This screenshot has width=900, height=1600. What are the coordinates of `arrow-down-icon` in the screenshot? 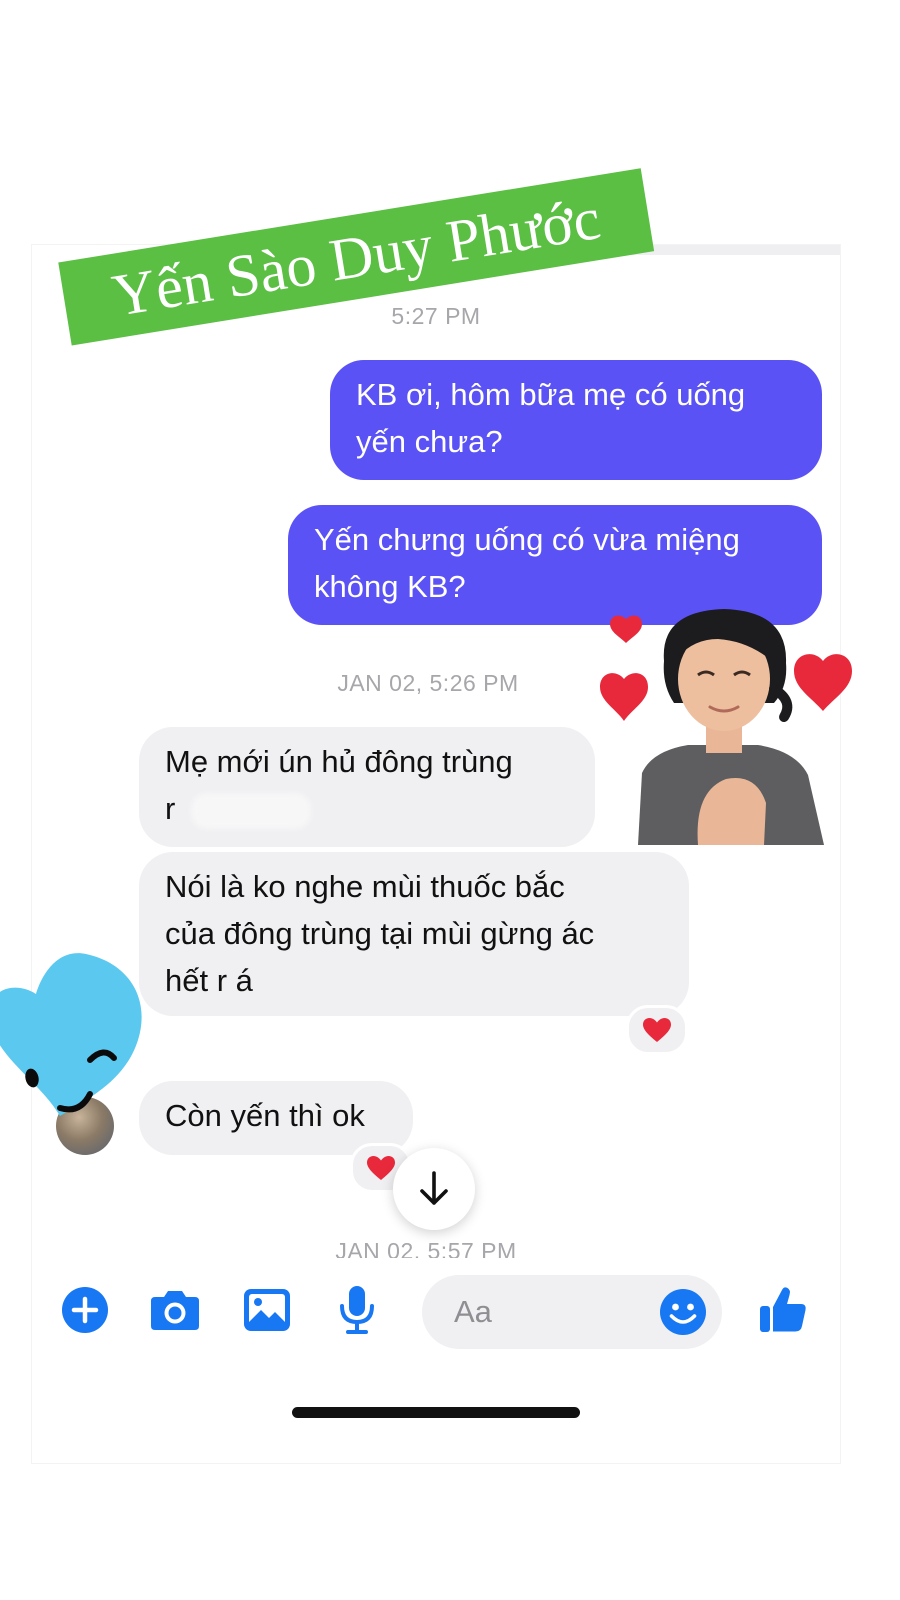 It's located at (434, 1188).